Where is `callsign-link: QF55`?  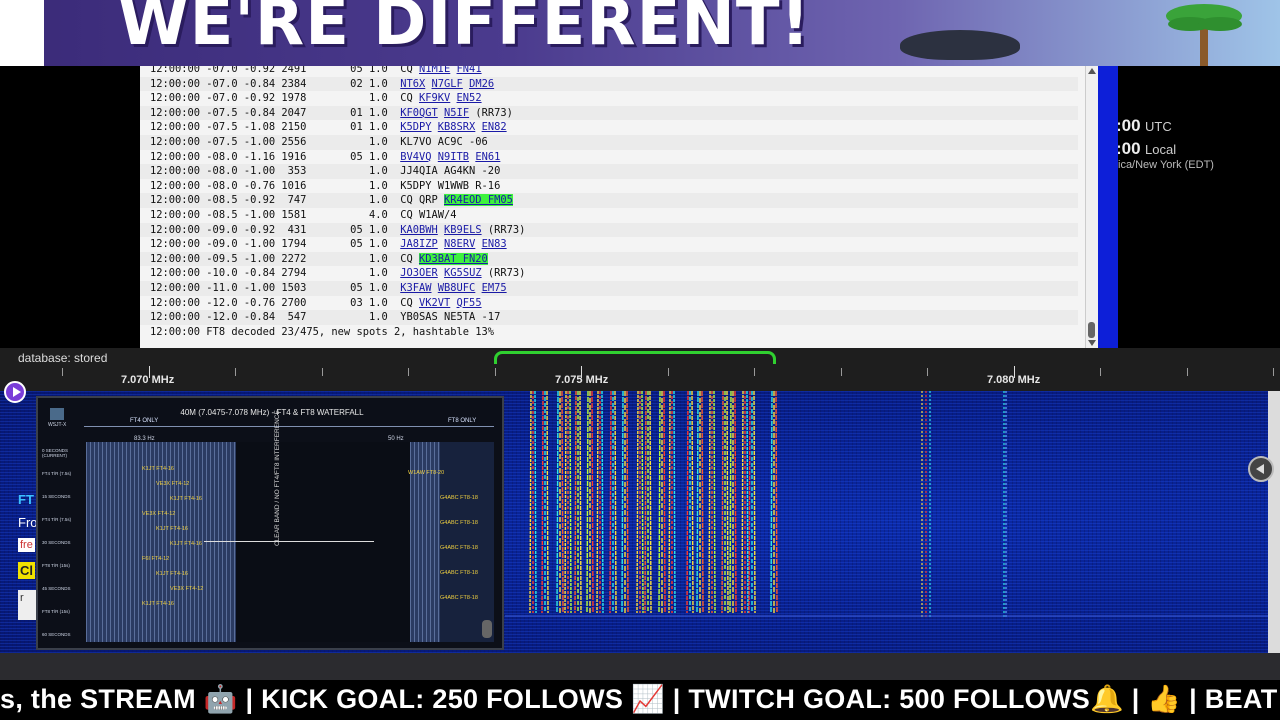 callsign-link: QF55 is located at coordinates (469, 303).